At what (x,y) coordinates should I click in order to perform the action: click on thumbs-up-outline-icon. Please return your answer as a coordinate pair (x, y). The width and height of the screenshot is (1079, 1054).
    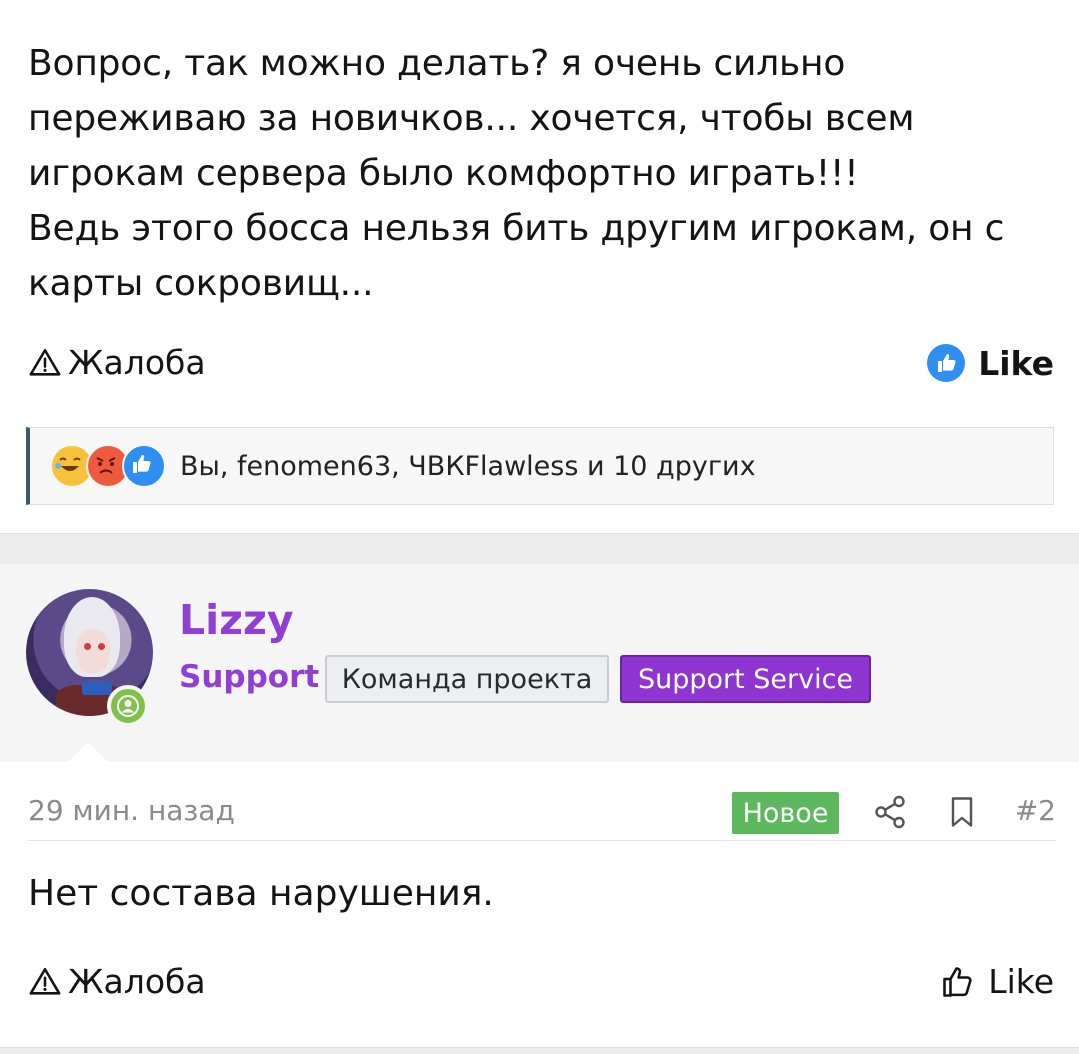
    Looking at the image, I should click on (957, 981).